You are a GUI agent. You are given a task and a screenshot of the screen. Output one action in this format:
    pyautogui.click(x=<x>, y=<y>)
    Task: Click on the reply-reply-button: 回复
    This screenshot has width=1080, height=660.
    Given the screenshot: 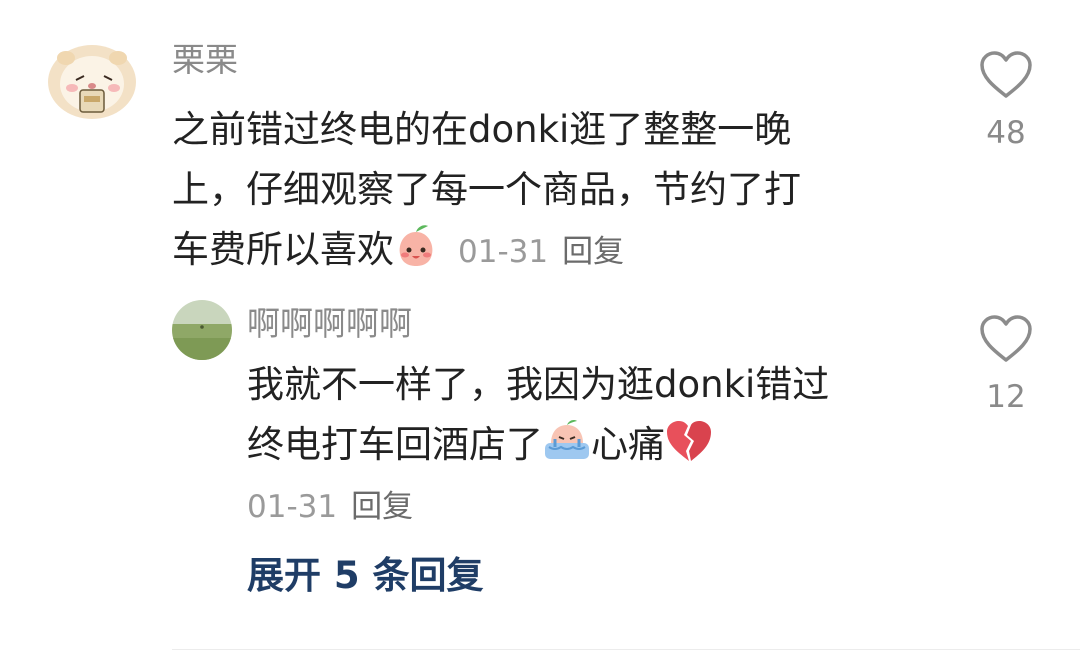 What is the action you would take?
    pyautogui.click(x=382, y=507)
    